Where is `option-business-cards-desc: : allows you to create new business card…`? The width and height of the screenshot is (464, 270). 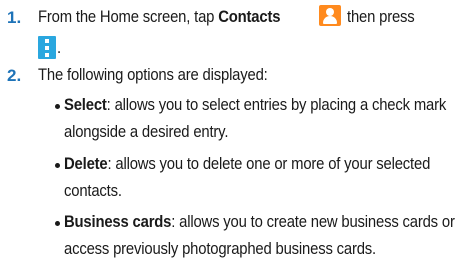 option-business-cards-desc: : allows you to create new business card… is located at coordinates (313, 222).